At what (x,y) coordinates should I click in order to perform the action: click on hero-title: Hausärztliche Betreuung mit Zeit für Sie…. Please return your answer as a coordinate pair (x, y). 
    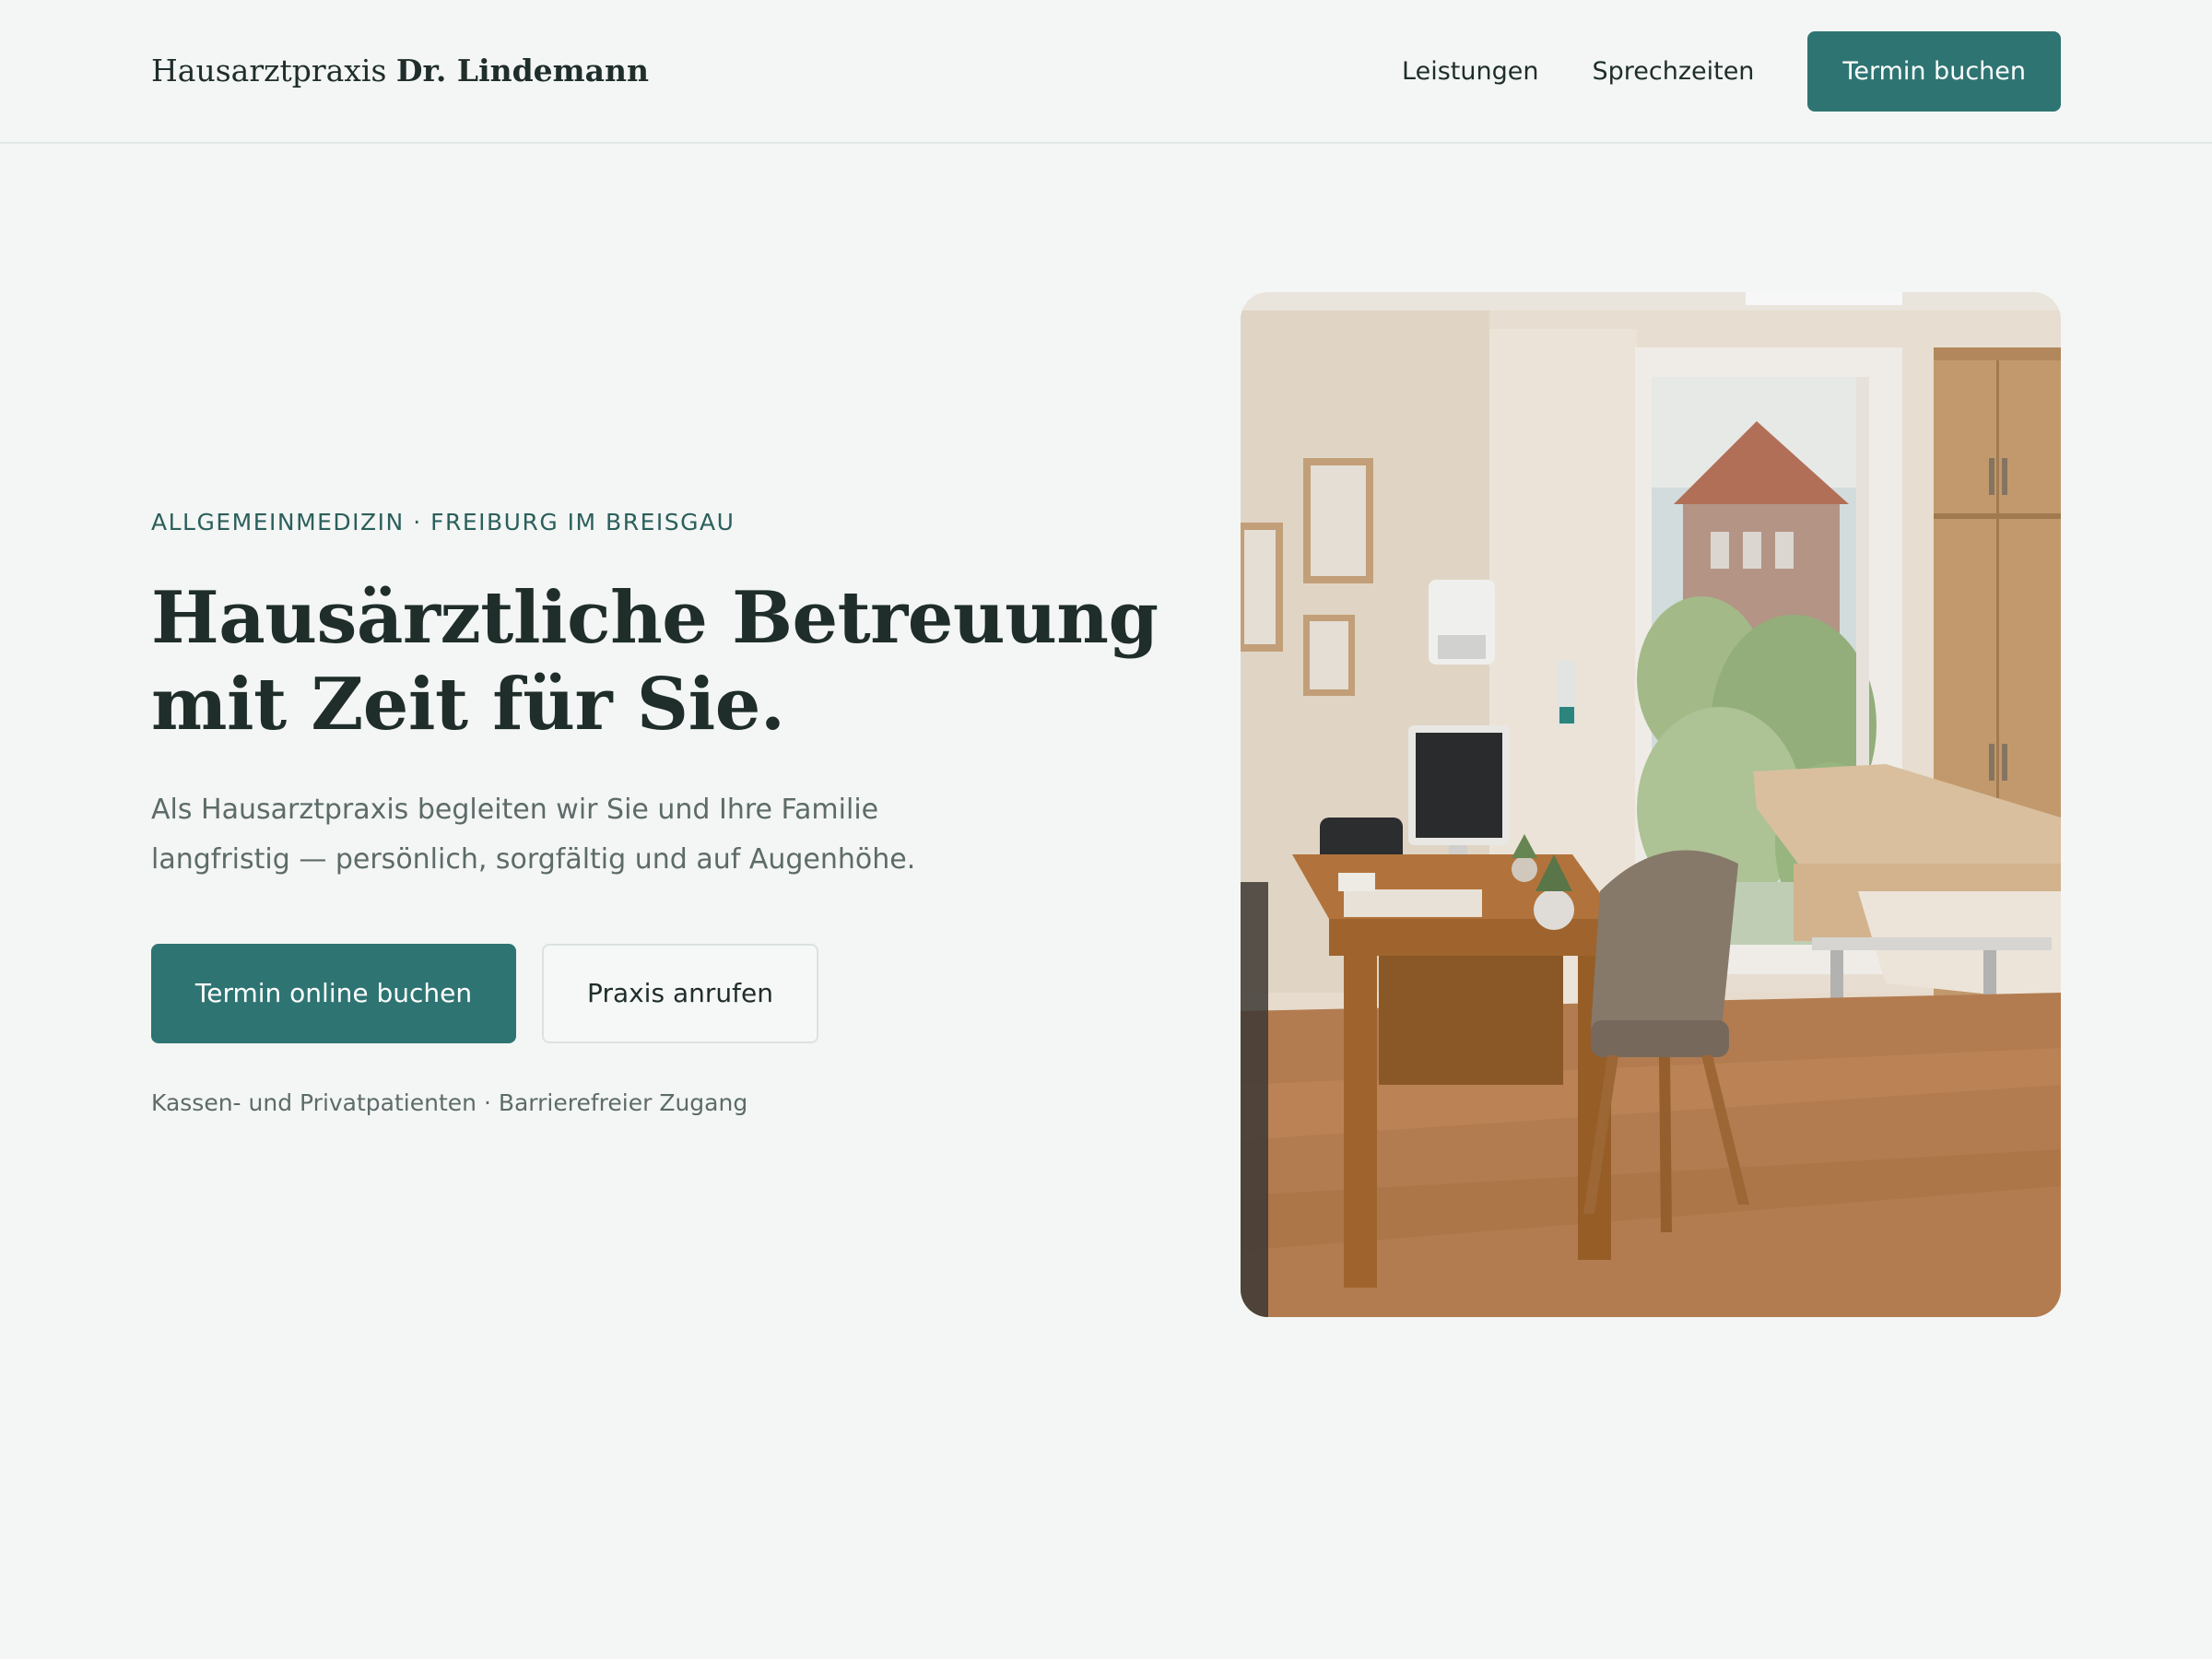
    Looking at the image, I should click on (655, 661).